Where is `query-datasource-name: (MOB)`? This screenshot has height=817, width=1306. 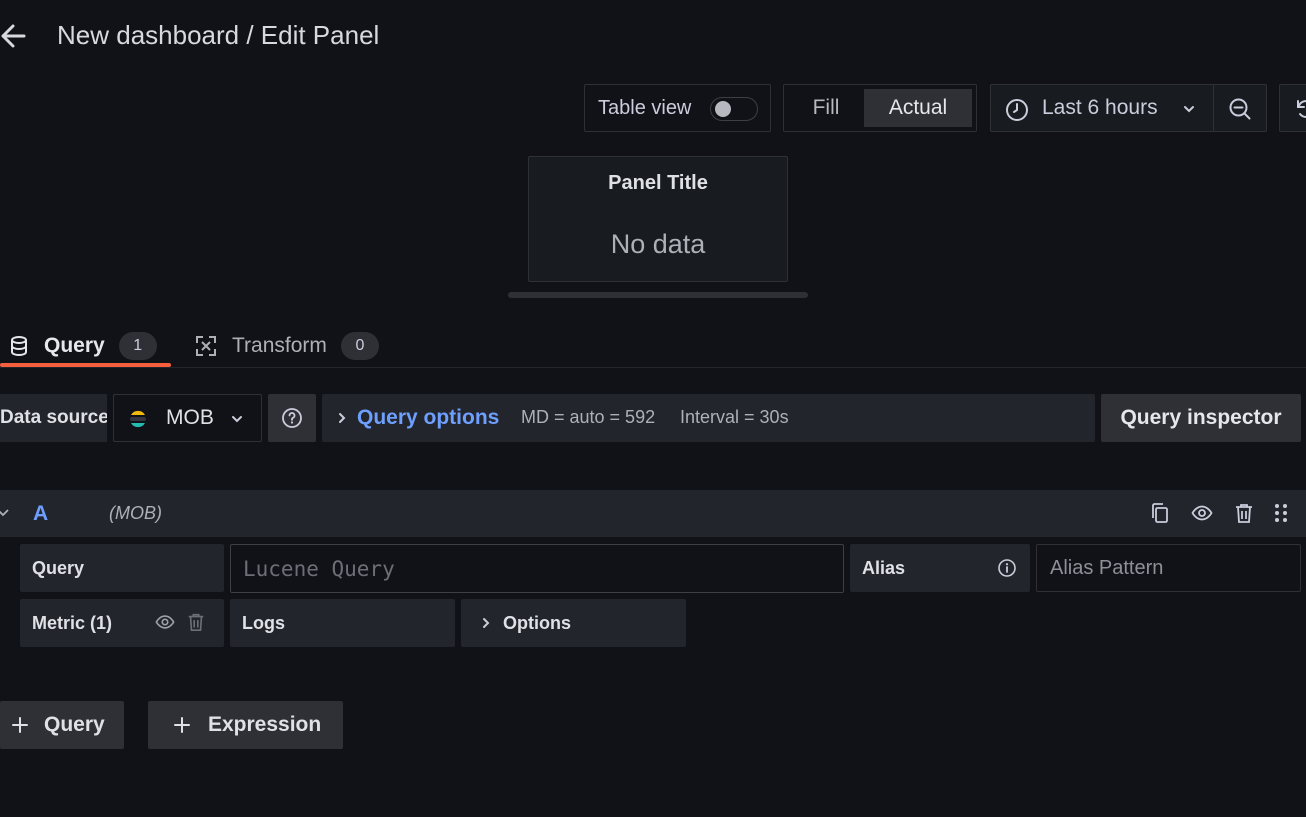 query-datasource-name: (MOB) is located at coordinates (135, 513).